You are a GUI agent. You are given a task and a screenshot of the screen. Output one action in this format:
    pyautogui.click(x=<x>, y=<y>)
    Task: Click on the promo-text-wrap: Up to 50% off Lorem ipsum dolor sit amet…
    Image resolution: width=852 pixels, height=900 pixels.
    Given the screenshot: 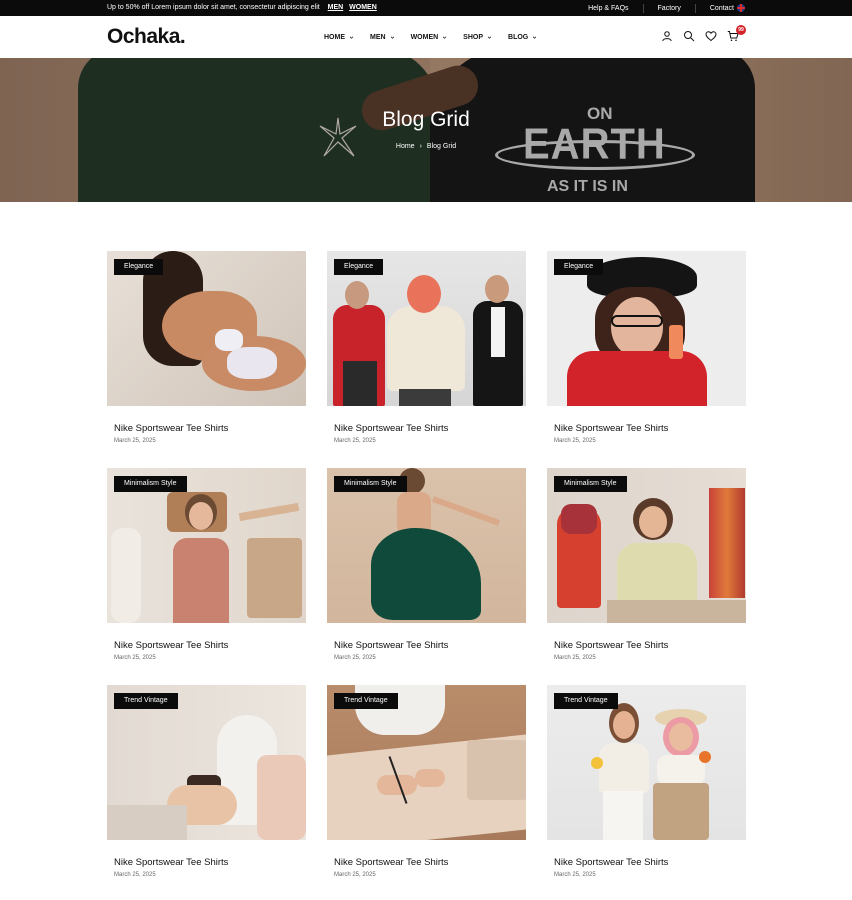 What is the action you would take?
    pyautogui.click(x=242, y=8)
    